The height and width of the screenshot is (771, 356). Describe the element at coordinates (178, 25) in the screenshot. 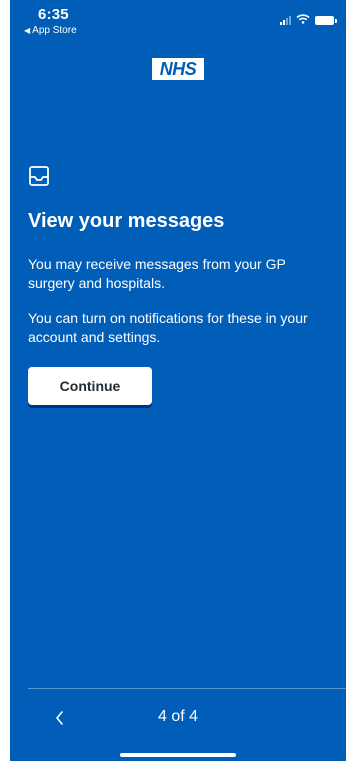

I see `status-bar: 6:35 ◀ App Store` at that location.